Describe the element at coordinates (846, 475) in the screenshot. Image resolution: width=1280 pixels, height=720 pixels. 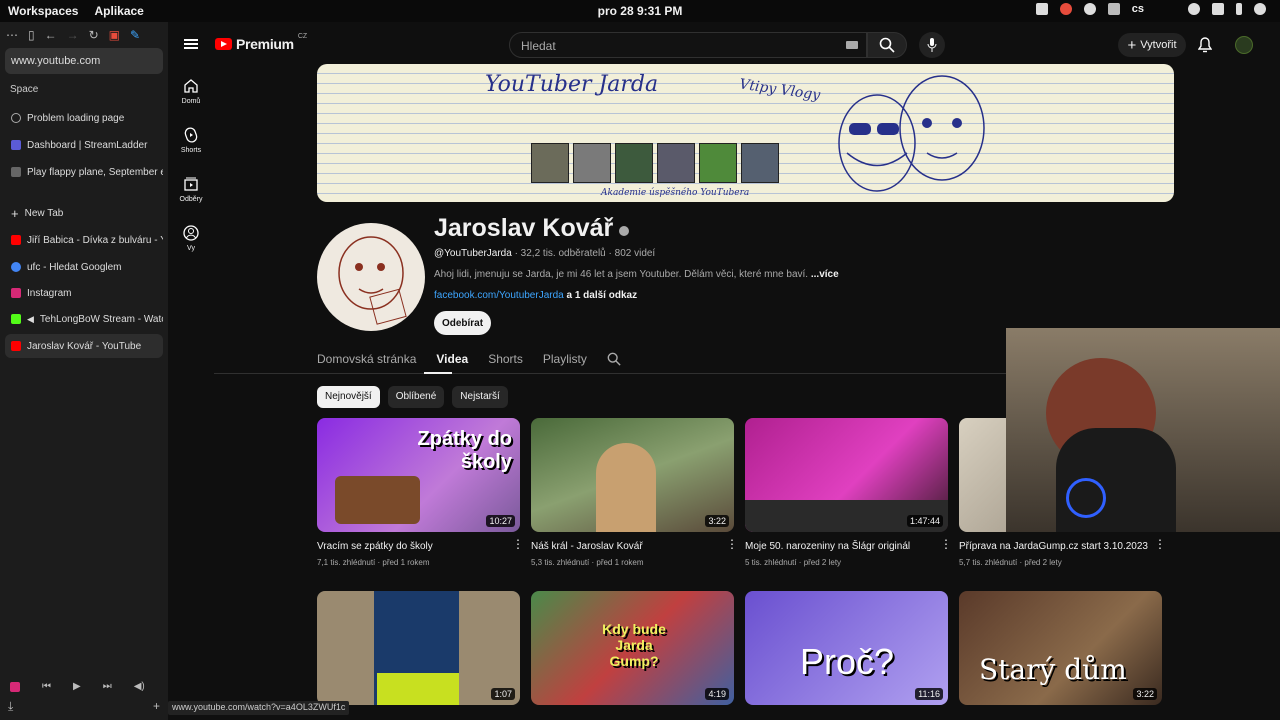
I see `video-thumbnail: 1:47:44` at that location.